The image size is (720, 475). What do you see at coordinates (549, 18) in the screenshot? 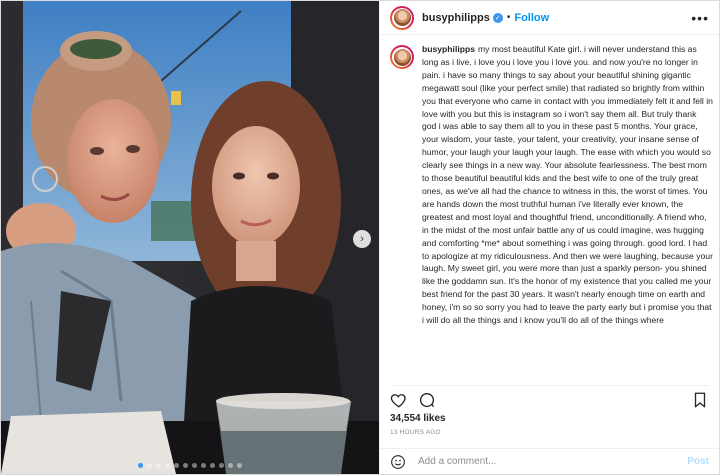
I see `post-header: busyphilipps ✓ • Follow •••` at bounding box center [549, 18].